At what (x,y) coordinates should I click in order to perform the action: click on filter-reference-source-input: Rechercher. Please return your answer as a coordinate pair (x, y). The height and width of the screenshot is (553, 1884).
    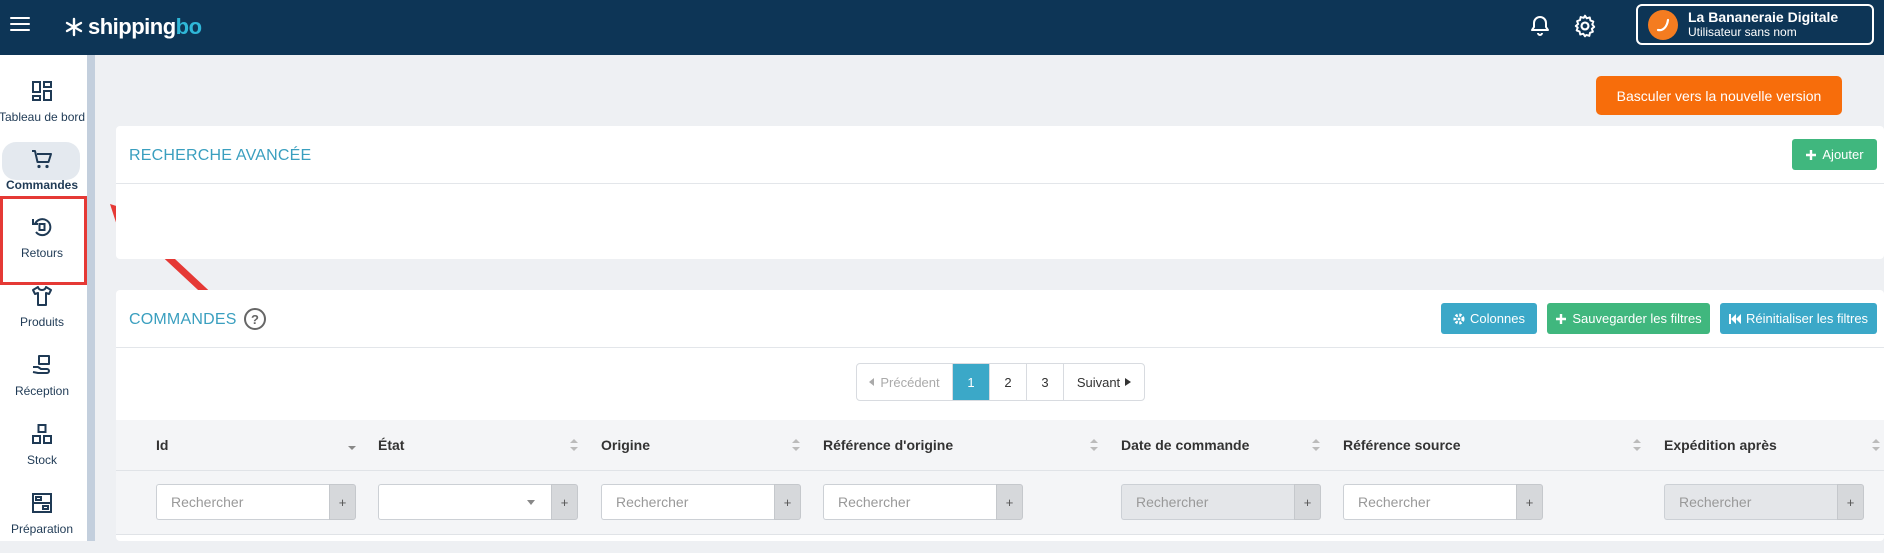
    Looking at the image, I should click on (1429, 502).